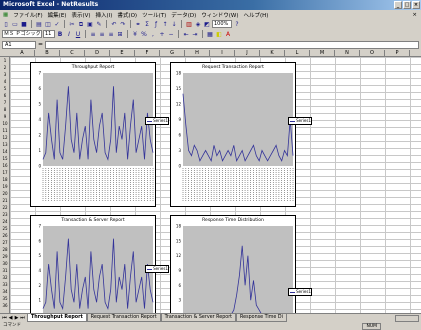 The width and height of the screenshot is (421, 330). Describe the element at coordinates (186, 34) in the screenshot. I see `decrease-indent-icon: ⇤` at that location.